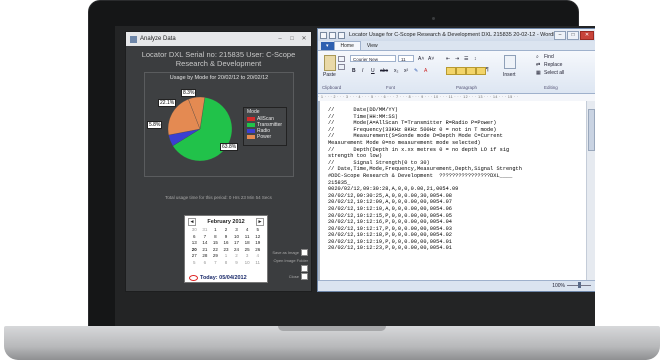 The width and height of the screenshot is (664, 361). I want to click on calendar-today: Today: 05/04/2012, so click(218, 278).